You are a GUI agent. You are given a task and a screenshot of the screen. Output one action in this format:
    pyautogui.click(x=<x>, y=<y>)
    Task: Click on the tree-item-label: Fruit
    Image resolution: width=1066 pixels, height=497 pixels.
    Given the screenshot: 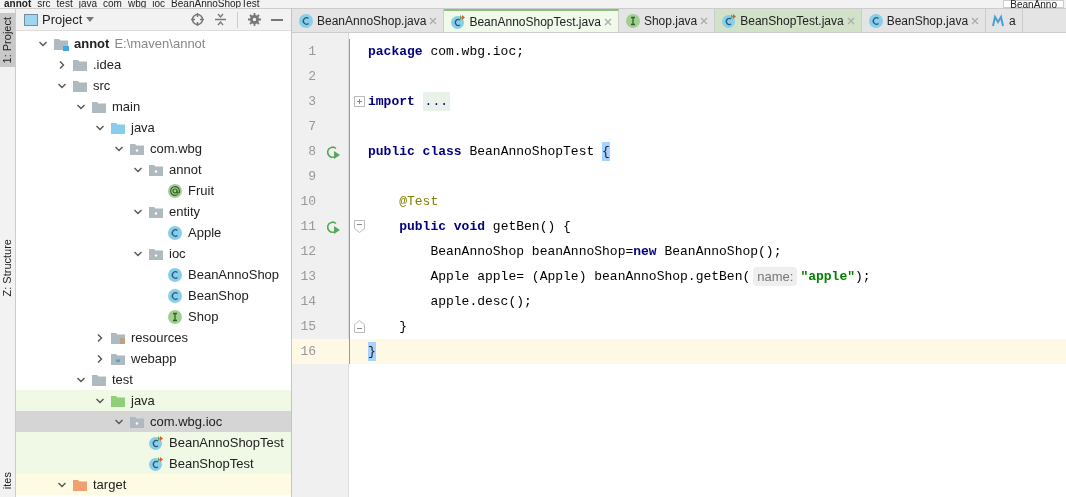 What is the action you would take?
    pyautogui.click(x=201, y=190)
    